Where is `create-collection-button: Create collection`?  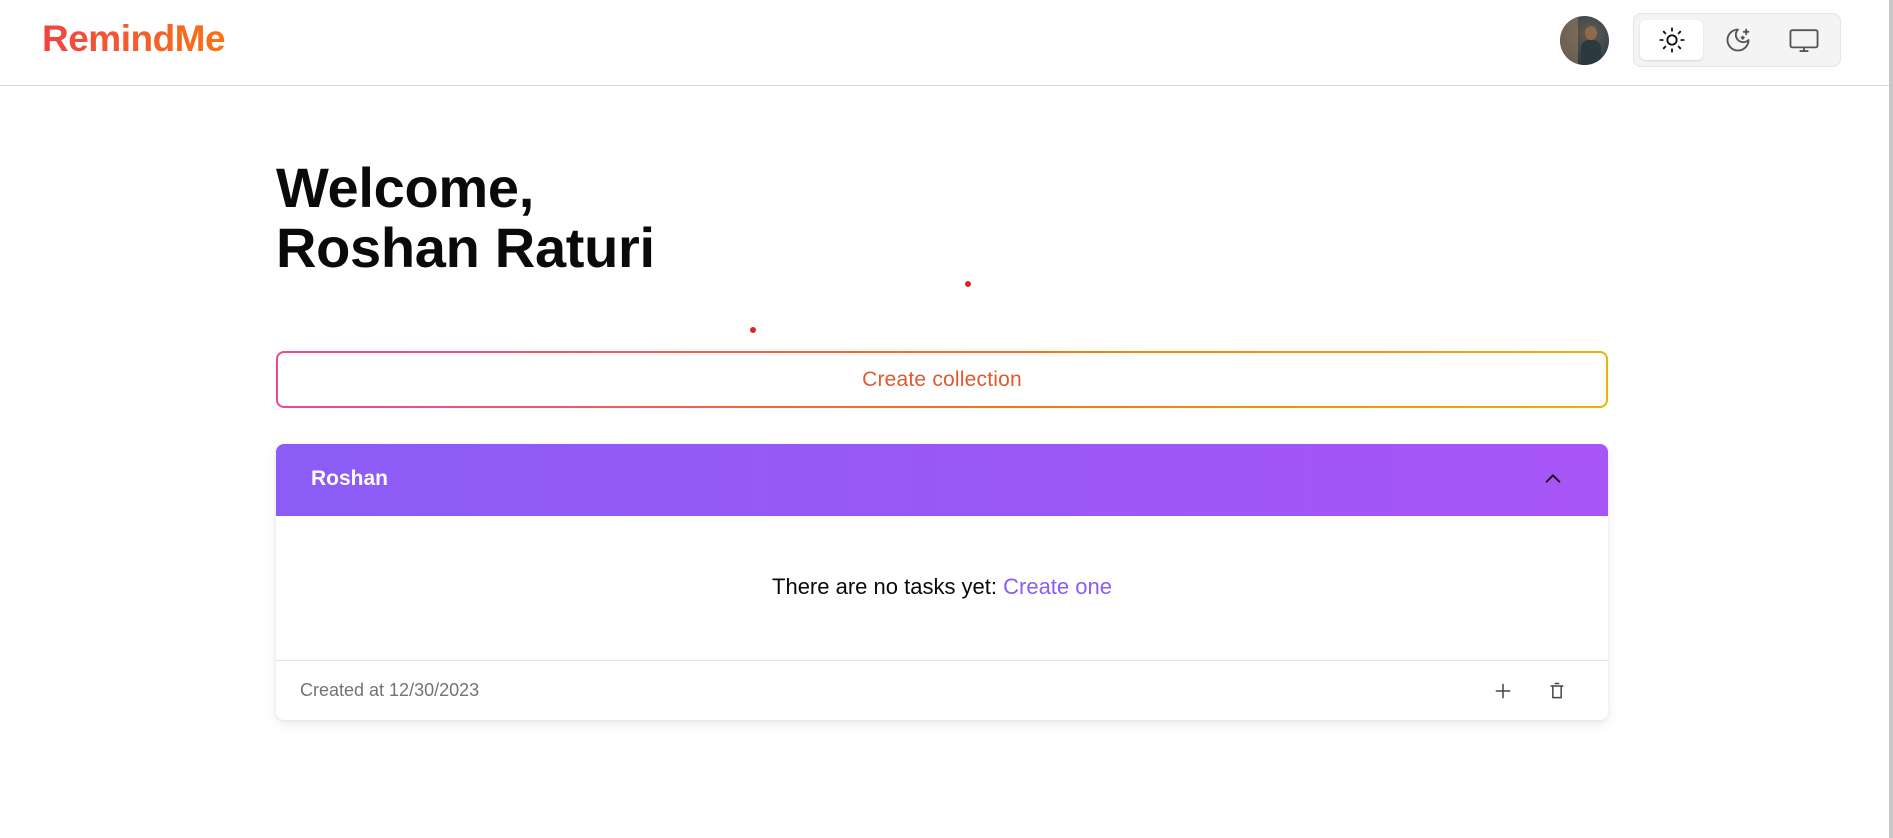
create-collection-button: Create collection is located at coordinates (942, 379).